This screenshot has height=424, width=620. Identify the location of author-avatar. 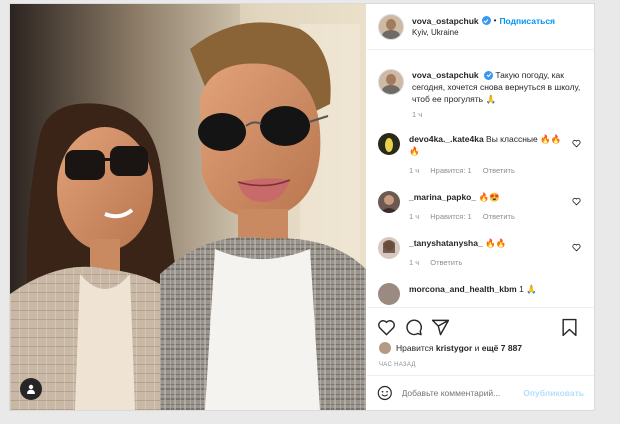
(391, 26).